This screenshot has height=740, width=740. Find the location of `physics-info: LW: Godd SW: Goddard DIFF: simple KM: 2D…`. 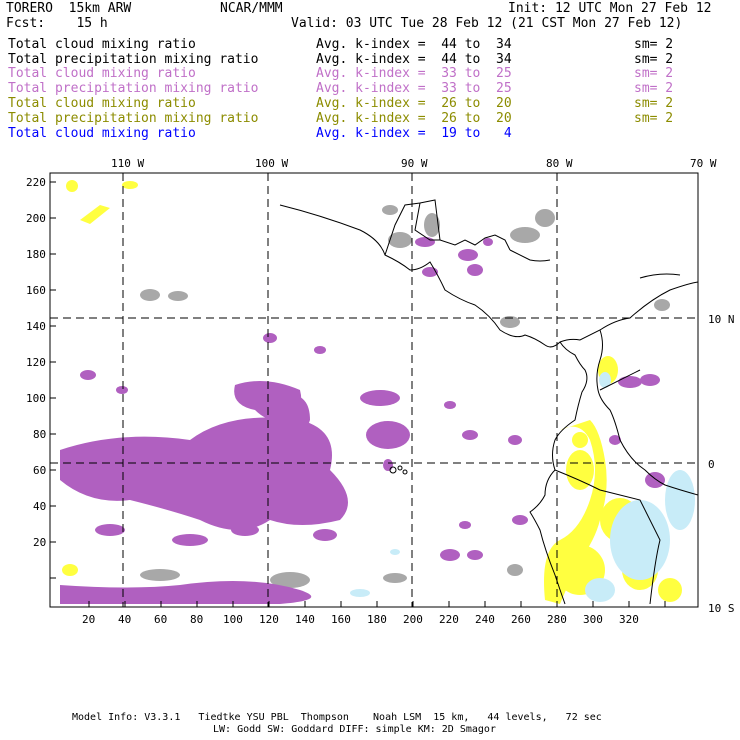

physics-info: LW: Godd SW: Goddard DIFF: simple KM: 2D… is located at coordinates (354, 729).